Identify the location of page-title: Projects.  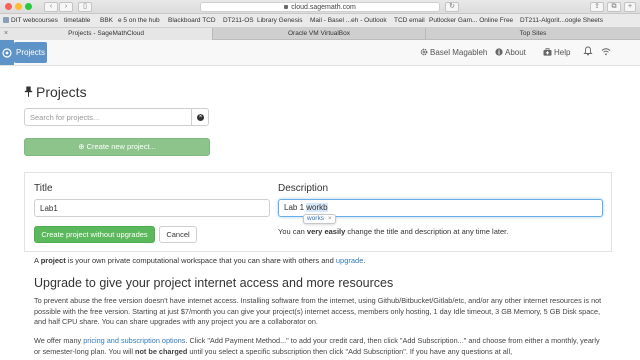
(55, 92).